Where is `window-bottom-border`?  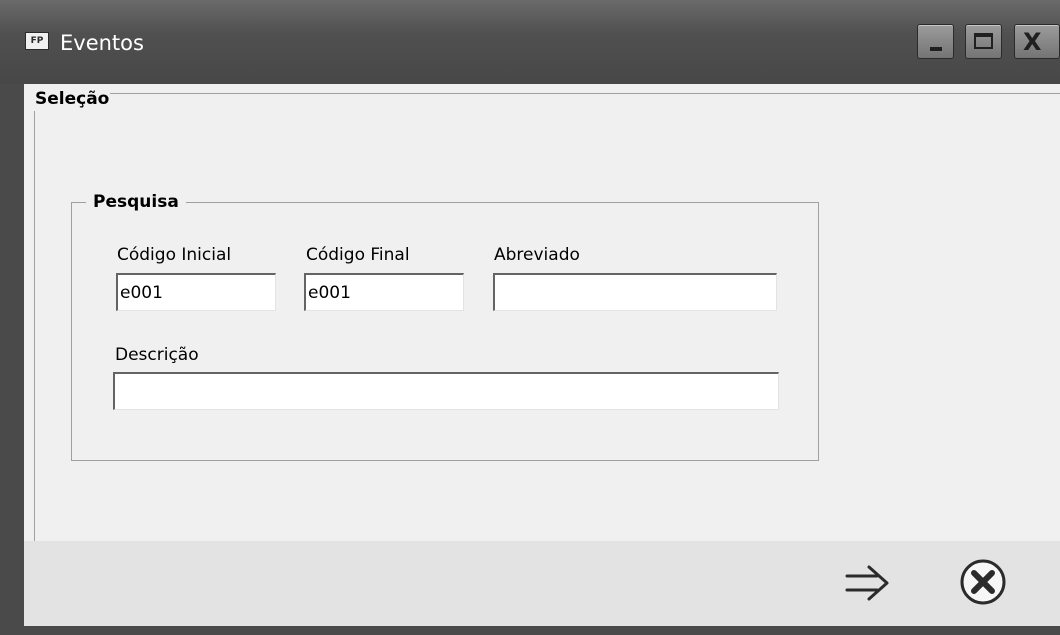
window-bottom-border is located at coordinates (530, 630).